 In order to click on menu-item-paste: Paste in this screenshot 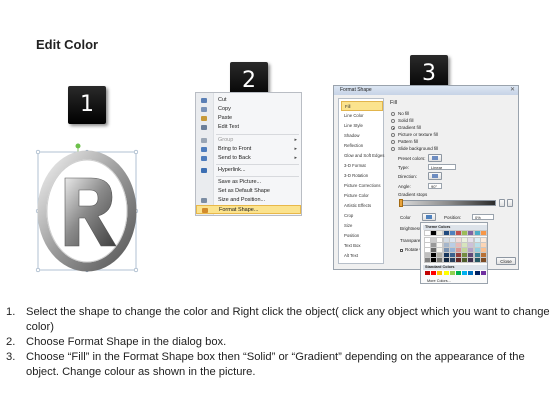, I will do `click(248, 118)`.